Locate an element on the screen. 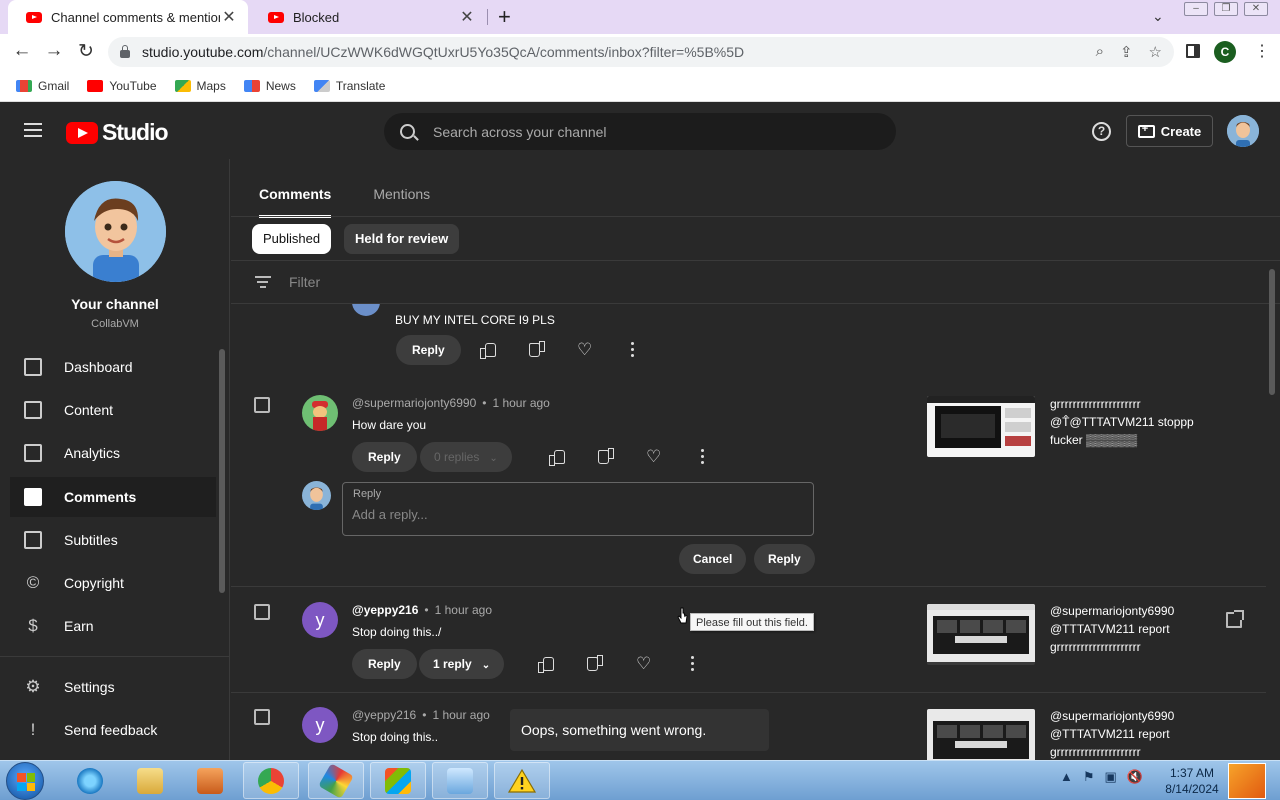  help-icon: ? is located at coordinates (1101, 131).